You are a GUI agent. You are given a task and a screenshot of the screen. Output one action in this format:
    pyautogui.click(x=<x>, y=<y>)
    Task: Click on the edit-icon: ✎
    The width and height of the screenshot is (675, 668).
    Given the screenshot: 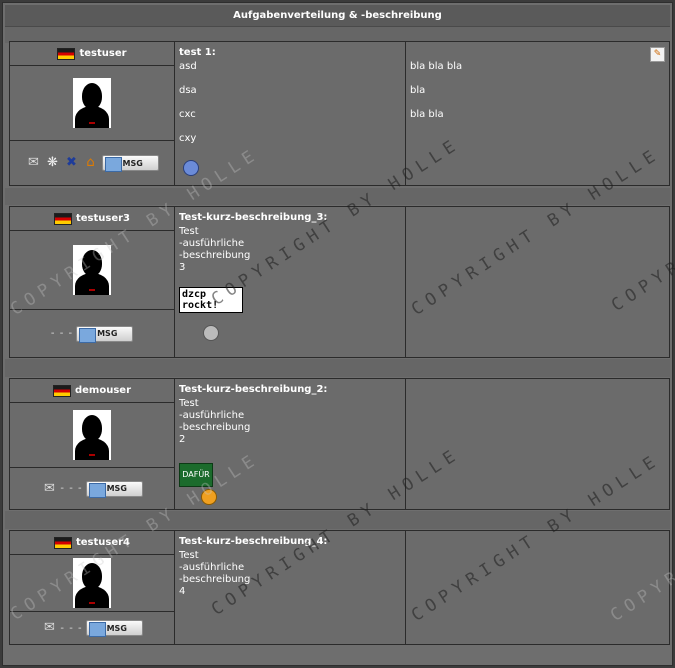 What is the action you would take?
    pyautogui.click(x=657, y=54)
    